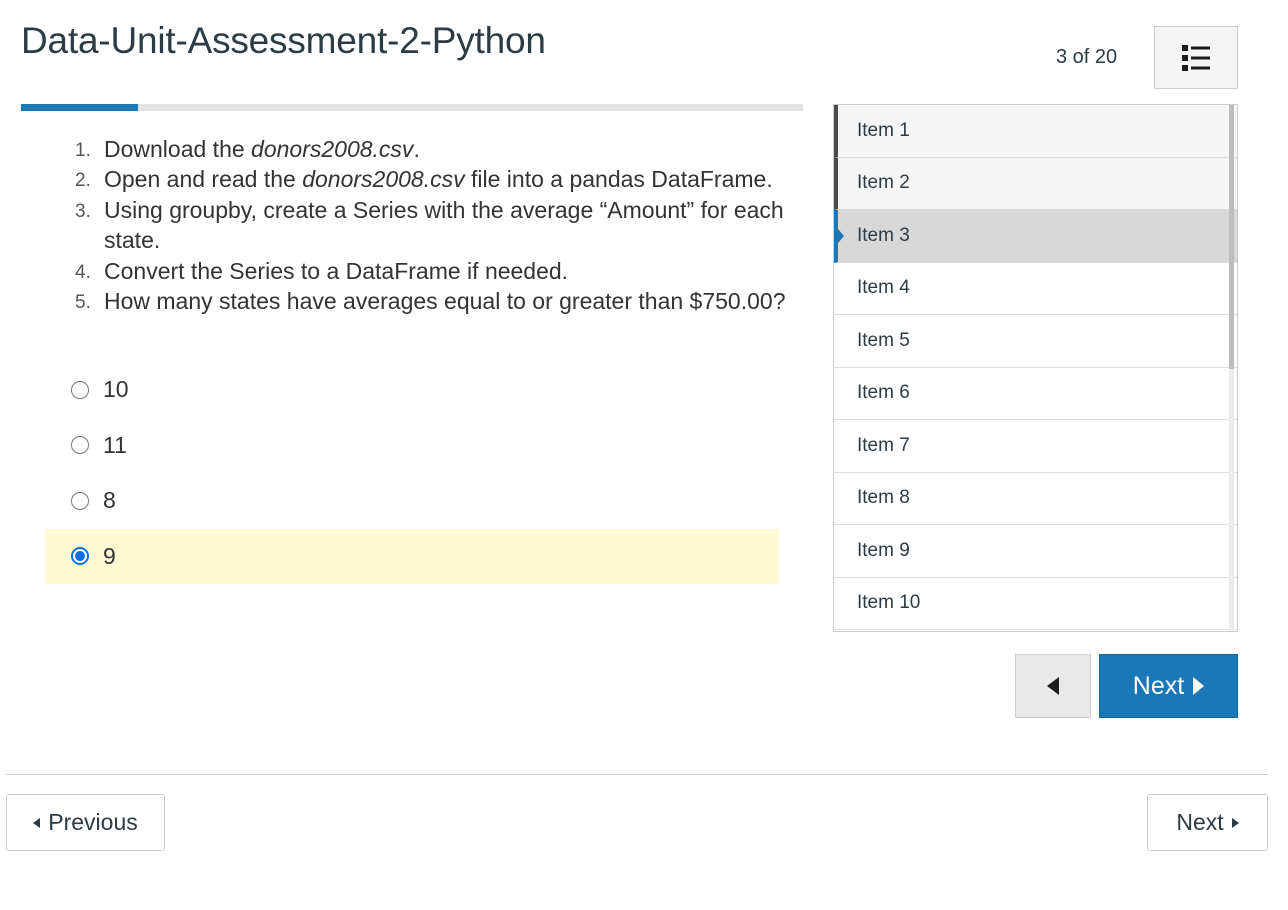  I want to click on next-button-label: Next, so click(1158, 685).